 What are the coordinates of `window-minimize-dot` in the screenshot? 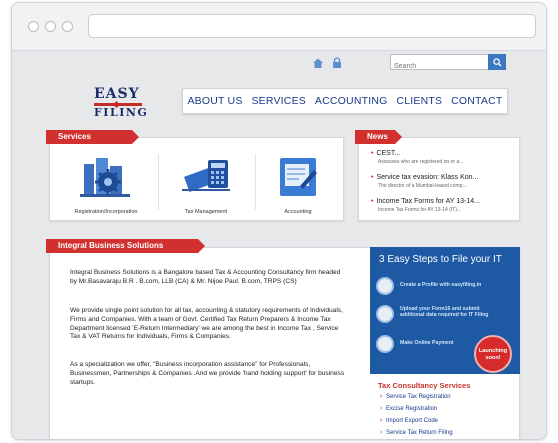 It's located at (50, 26).